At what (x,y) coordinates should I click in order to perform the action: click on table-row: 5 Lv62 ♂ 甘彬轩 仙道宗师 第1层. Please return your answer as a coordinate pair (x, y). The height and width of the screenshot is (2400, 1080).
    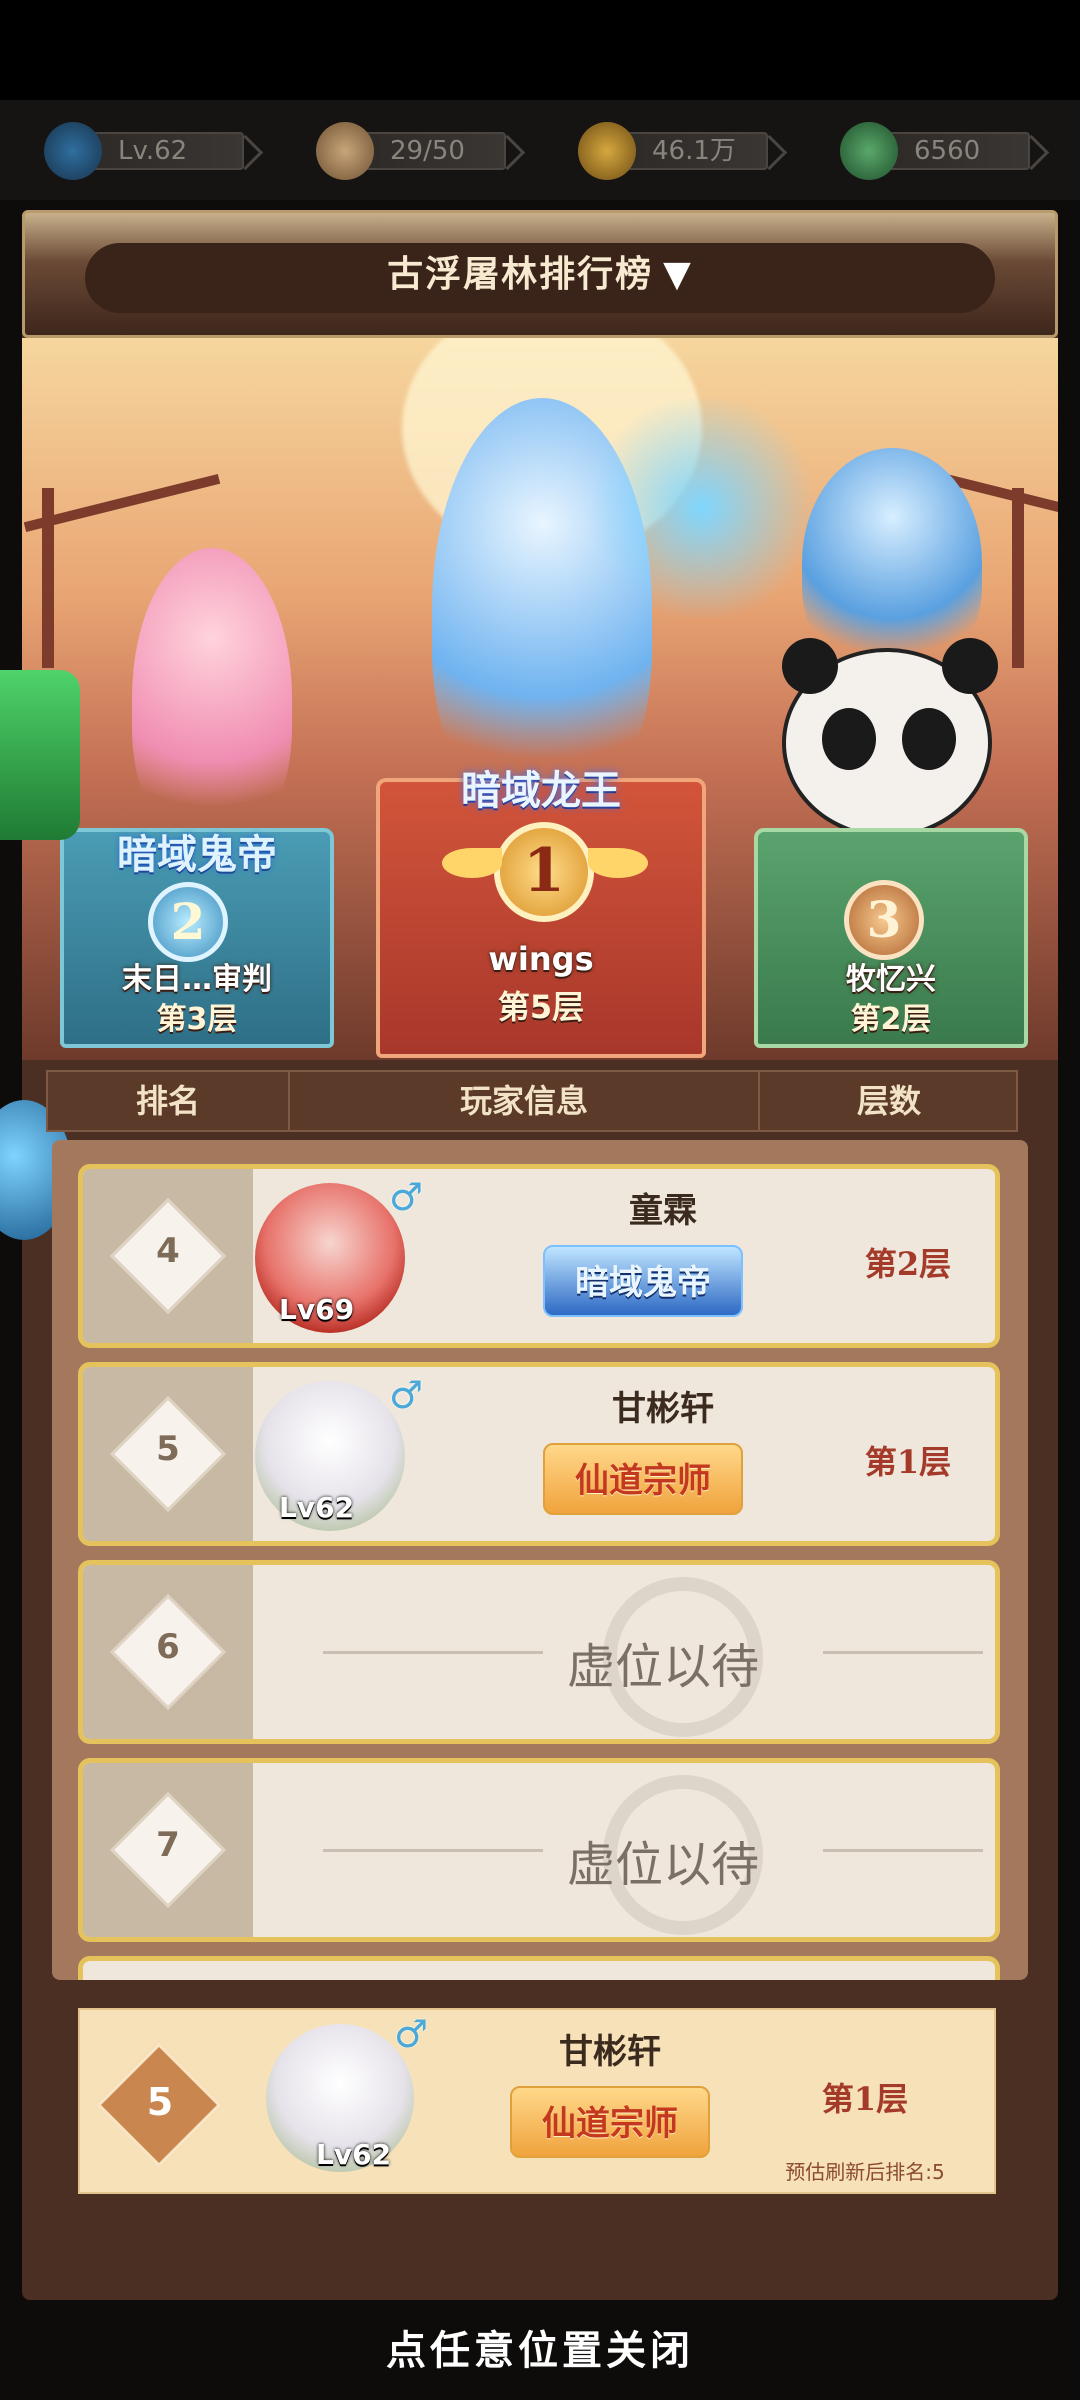
    Looking at the image, I should click on (539, 1454).